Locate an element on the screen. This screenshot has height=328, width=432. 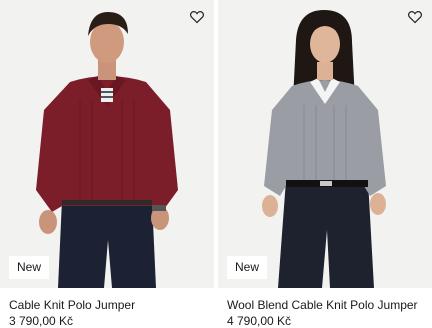
product-name: Cable Knit Polo Jumper is located at coordinates (72, 305).